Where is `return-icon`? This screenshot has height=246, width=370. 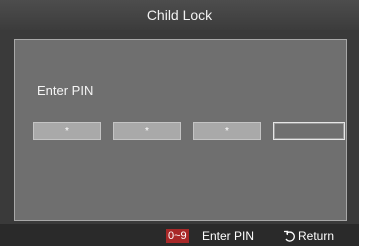 return-icon is located at coordinates (289, 236).